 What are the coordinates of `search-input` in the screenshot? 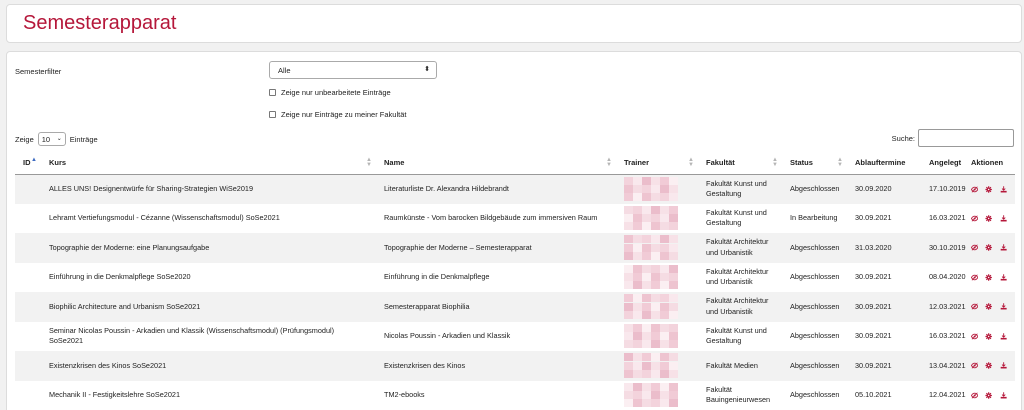 It's located at (966, 138).